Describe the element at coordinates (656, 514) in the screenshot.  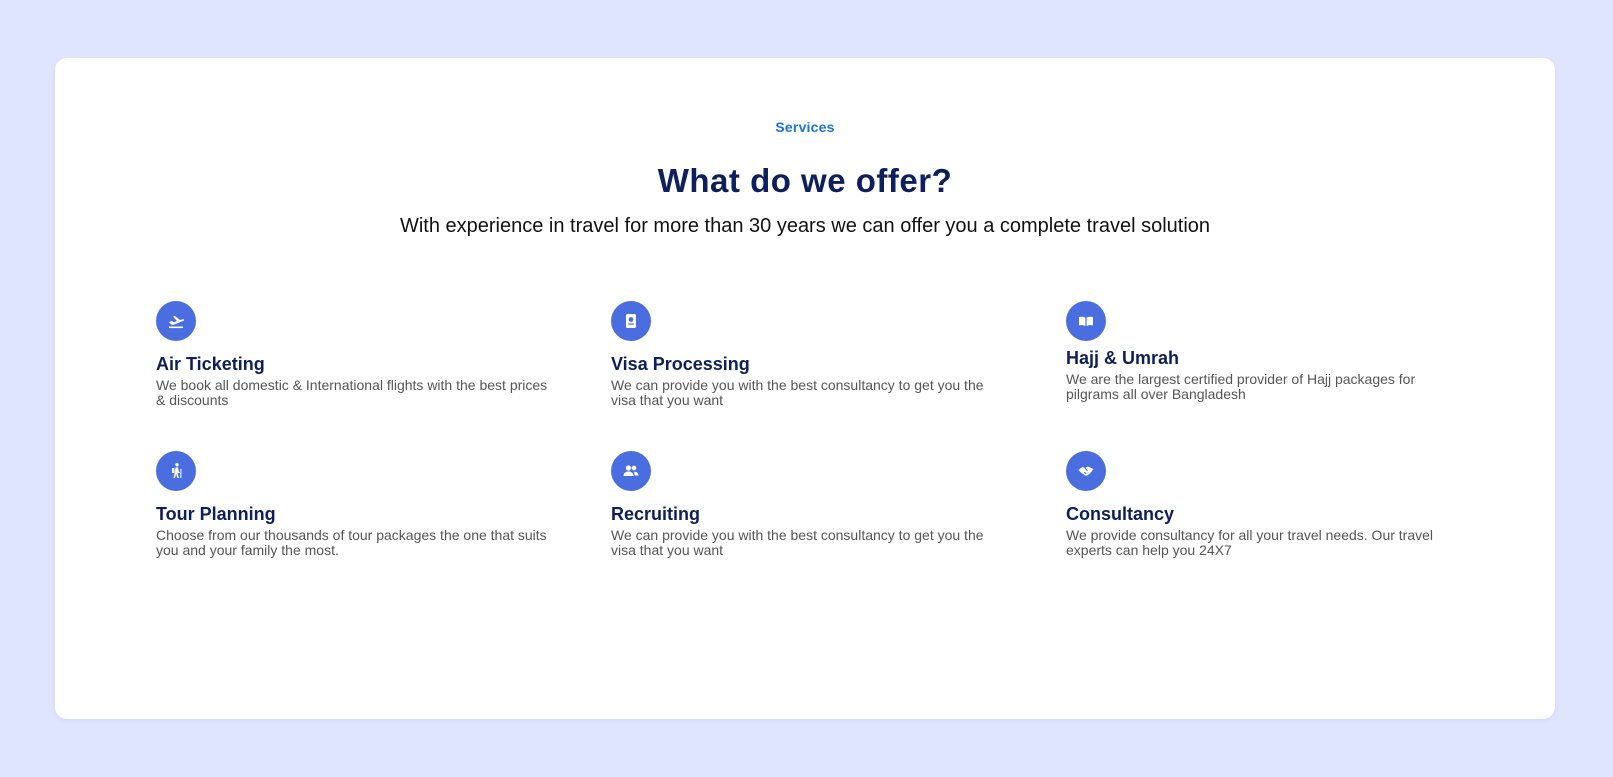
I see `service-title: Recruiting` at that location.